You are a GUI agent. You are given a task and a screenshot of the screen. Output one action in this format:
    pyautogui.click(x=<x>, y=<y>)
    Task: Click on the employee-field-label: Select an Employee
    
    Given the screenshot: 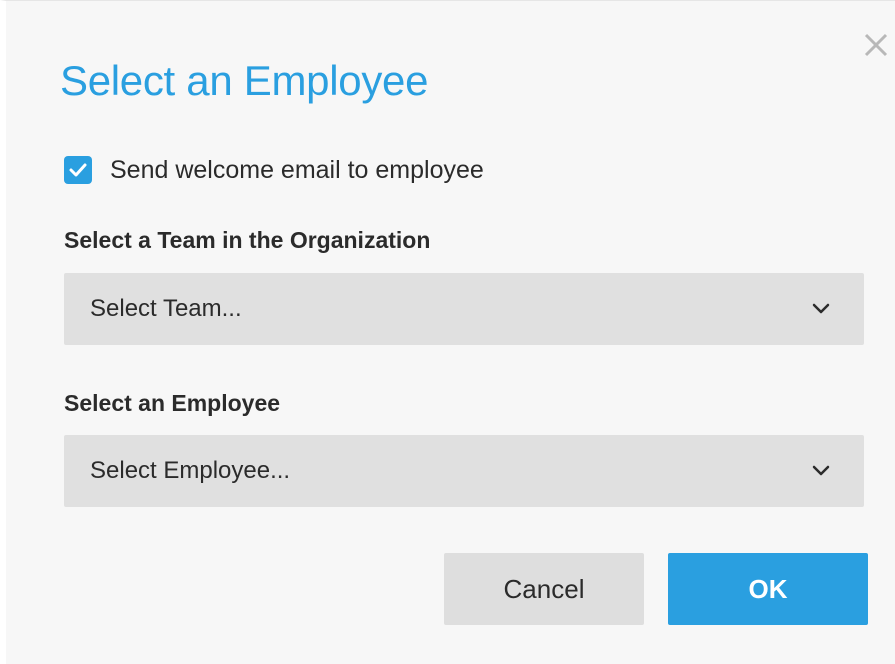 What is the action you would take?
    pyautogui.click(x=172, y=403)
    